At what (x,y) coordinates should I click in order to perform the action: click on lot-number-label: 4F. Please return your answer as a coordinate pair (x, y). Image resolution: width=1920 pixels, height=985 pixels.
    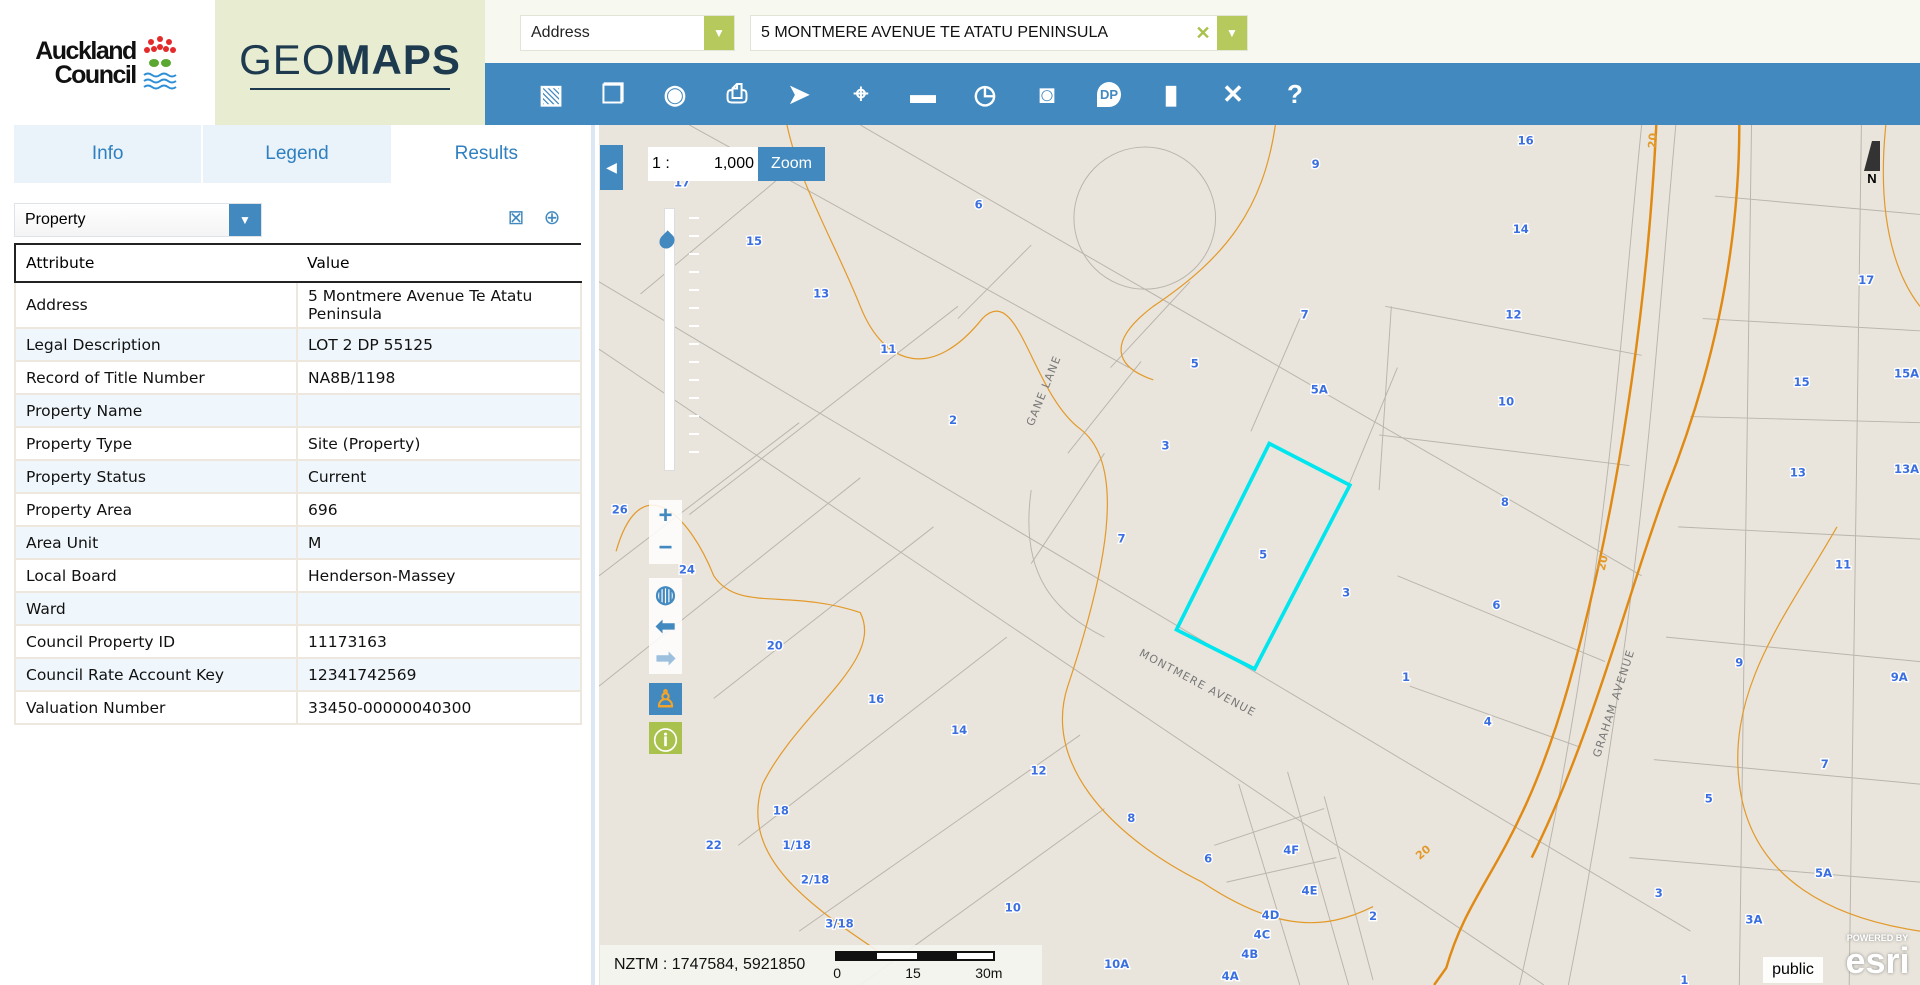
    Looking at the image, I should click on (1291, 850).